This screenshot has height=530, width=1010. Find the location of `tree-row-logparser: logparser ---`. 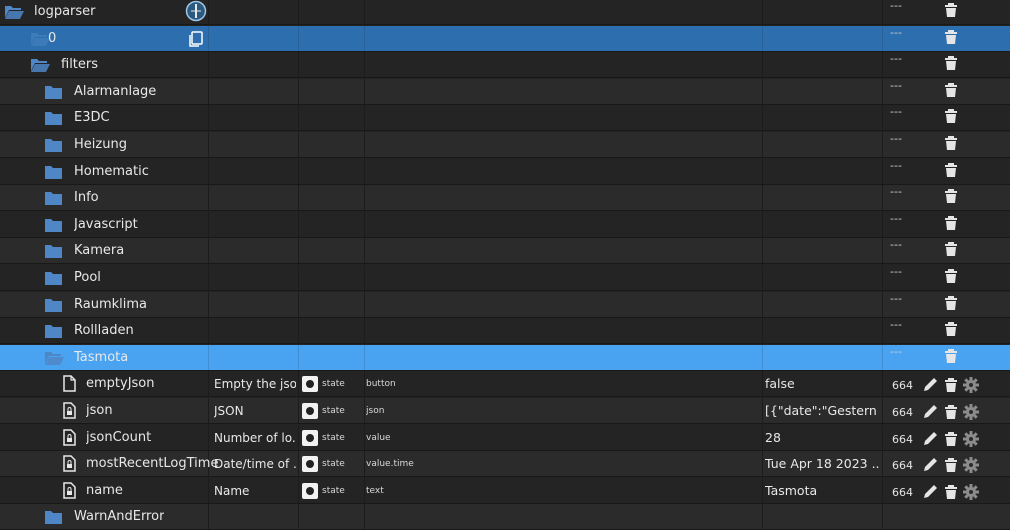

tree-row-logparser: logparser --- is located at coordinates (505, 12).